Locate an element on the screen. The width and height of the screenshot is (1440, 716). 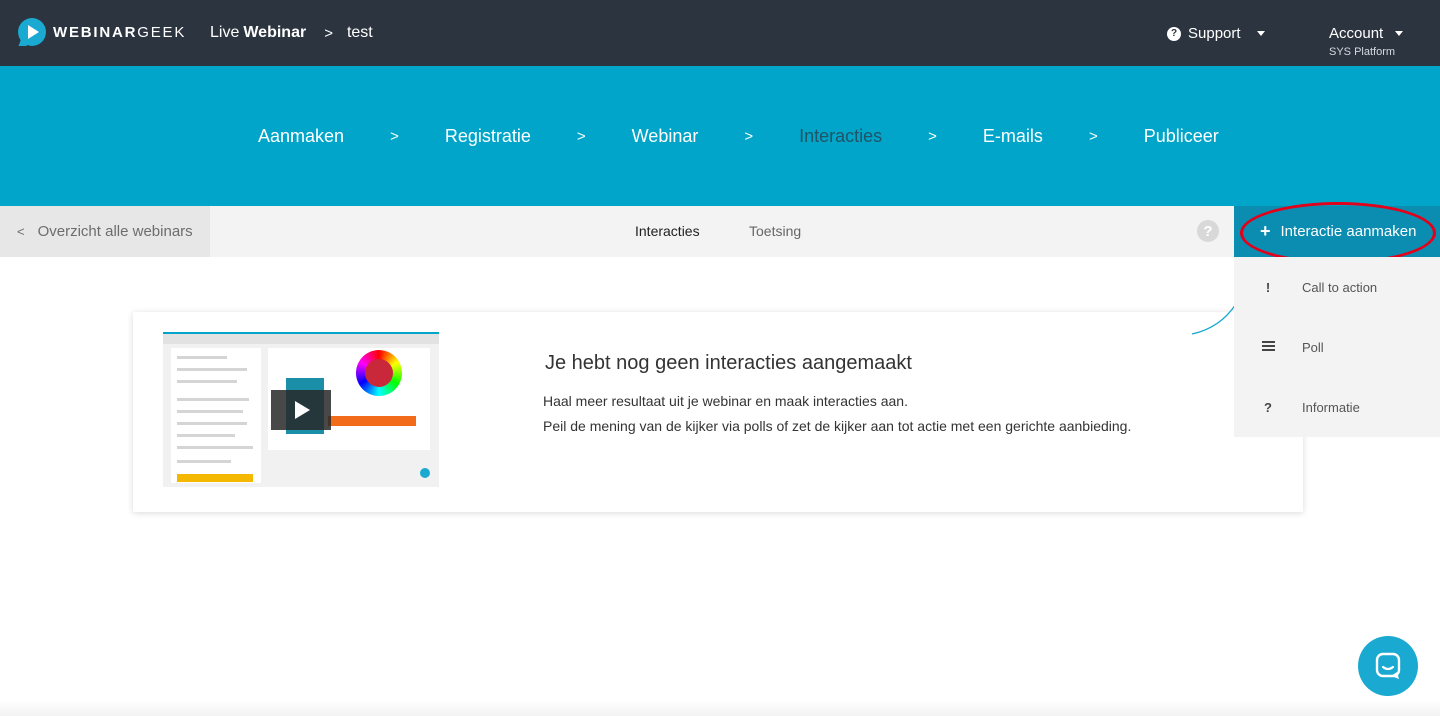
chevron-left-icon: < is located at coordinates (21, 231).